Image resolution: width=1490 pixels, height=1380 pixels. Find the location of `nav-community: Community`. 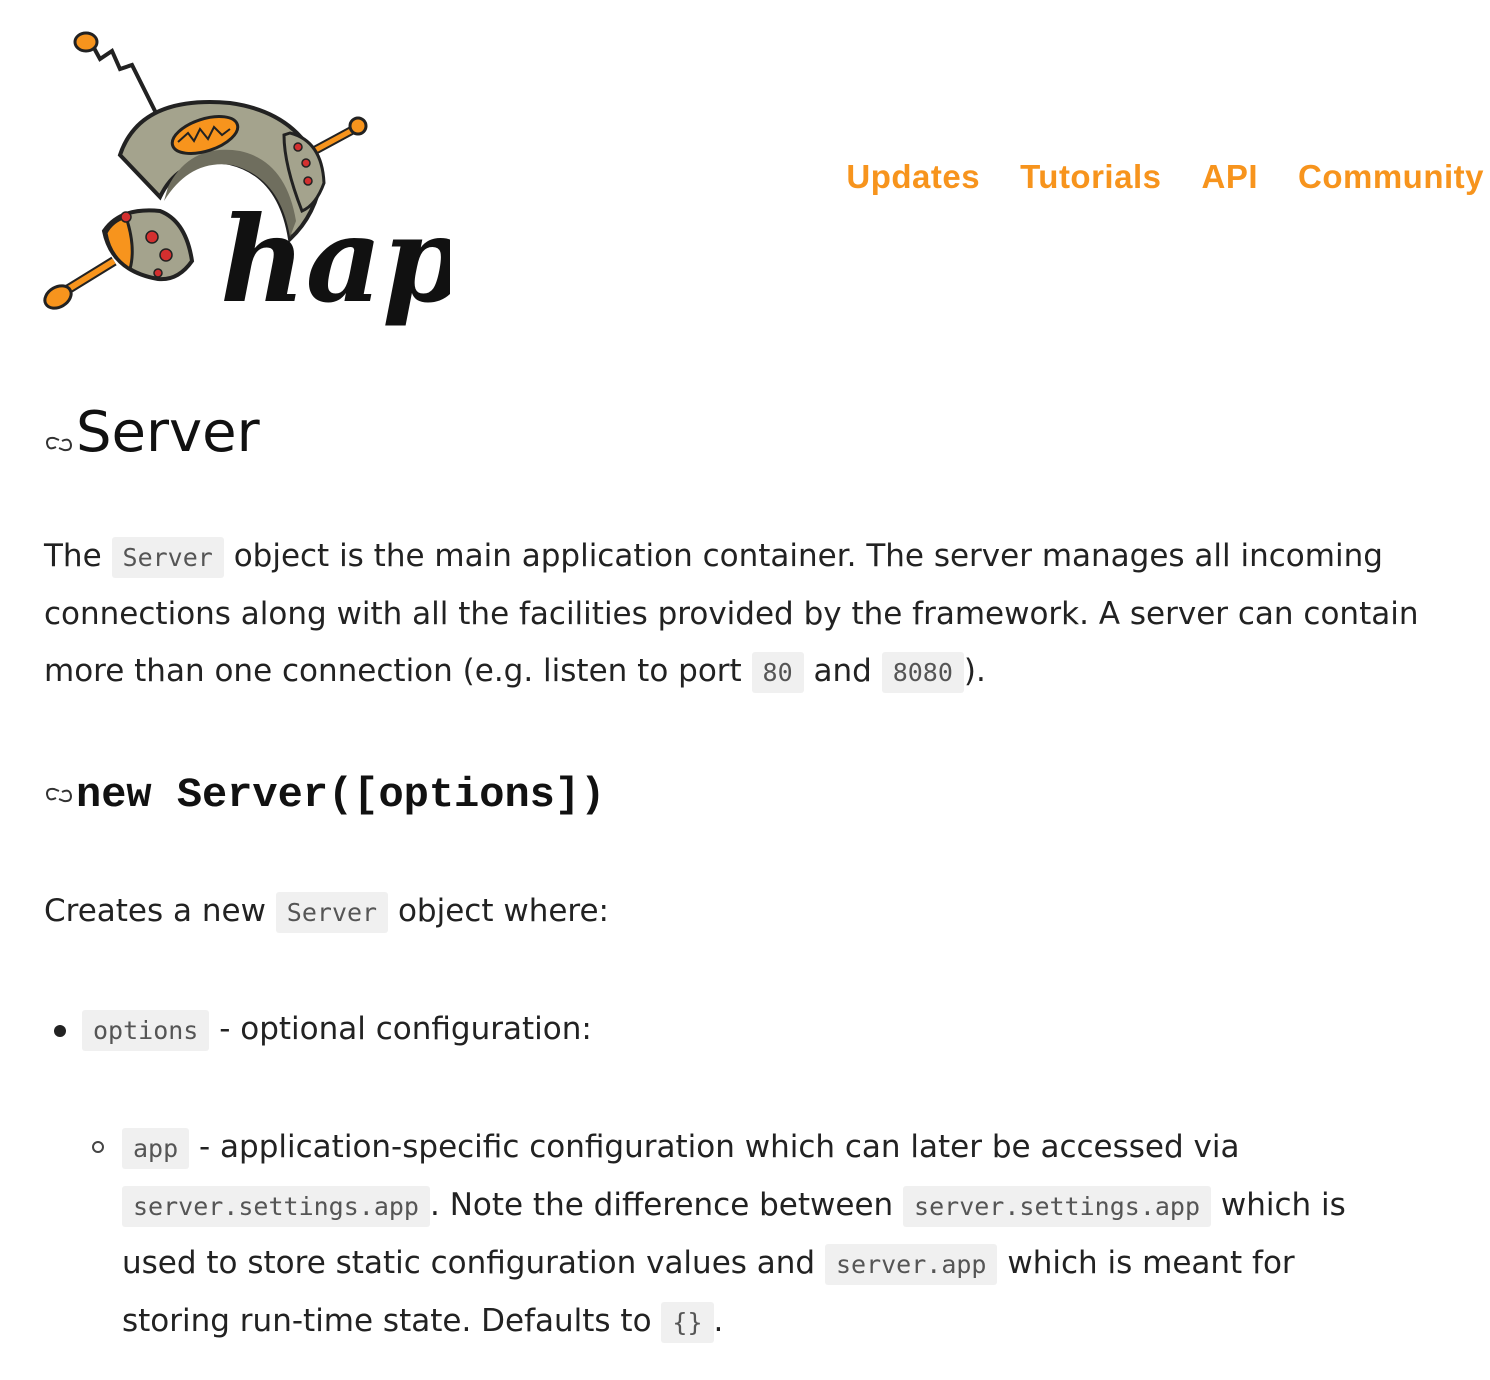

nav-community: Community is located at coordinates (1391, 177).